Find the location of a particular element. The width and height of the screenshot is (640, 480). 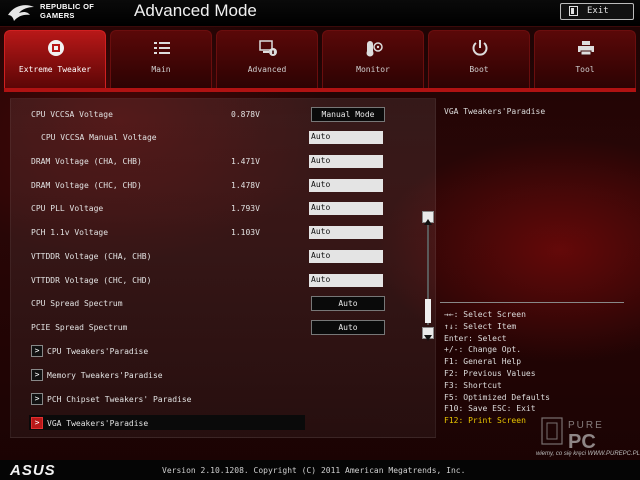

submenu-vga-tweakers-paradise: > VGA Tweakers'Paradise is located at coordinates (213, 424).